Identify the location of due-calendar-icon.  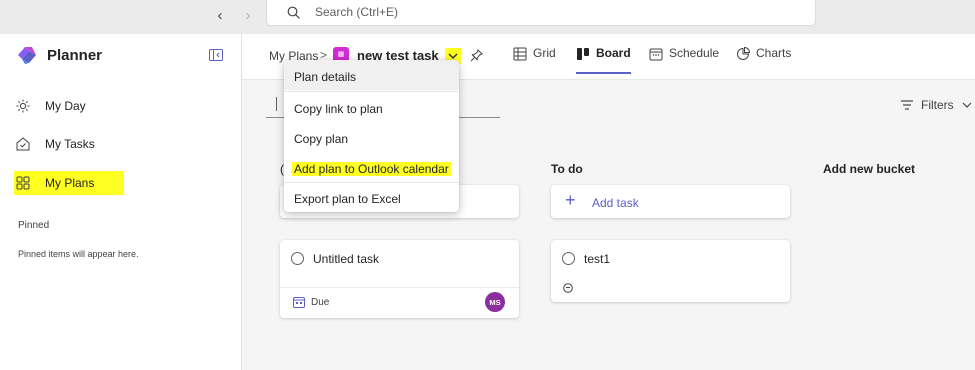
(299, 302).